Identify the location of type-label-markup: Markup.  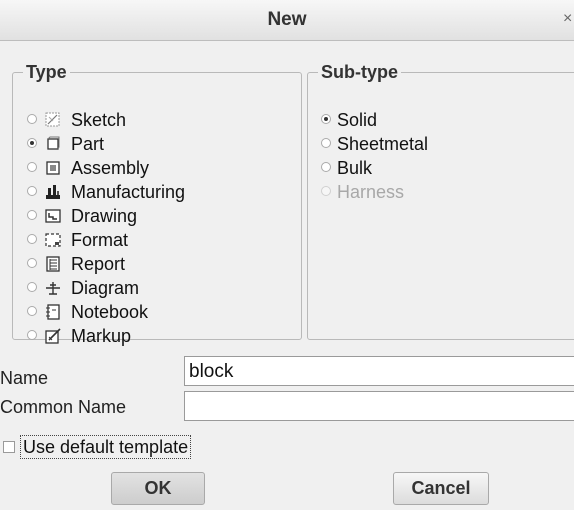
(101, 336).